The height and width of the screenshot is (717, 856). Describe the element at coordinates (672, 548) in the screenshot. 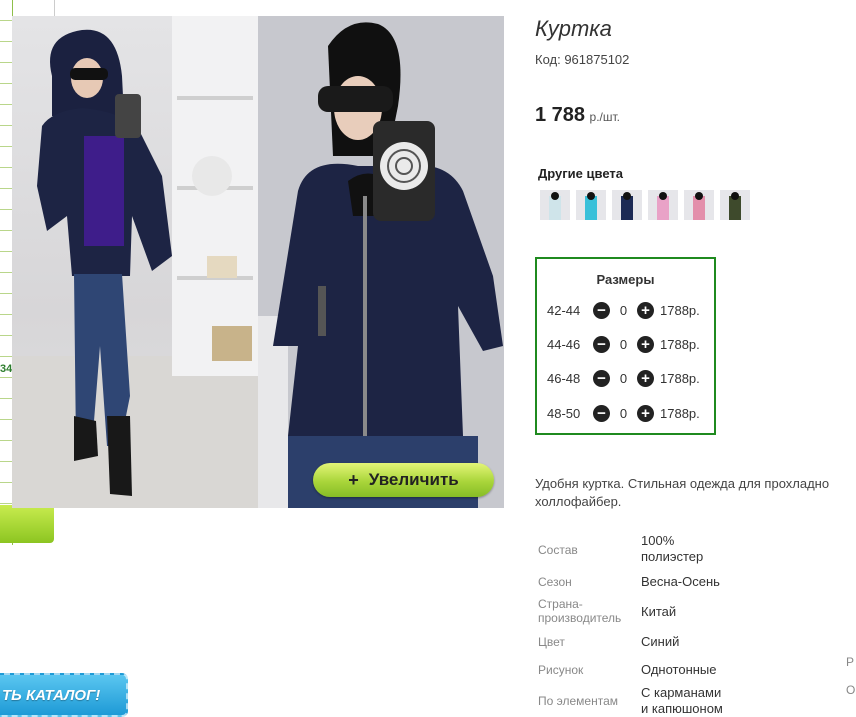

I see `property-value: 100% полиэстер` at that location.